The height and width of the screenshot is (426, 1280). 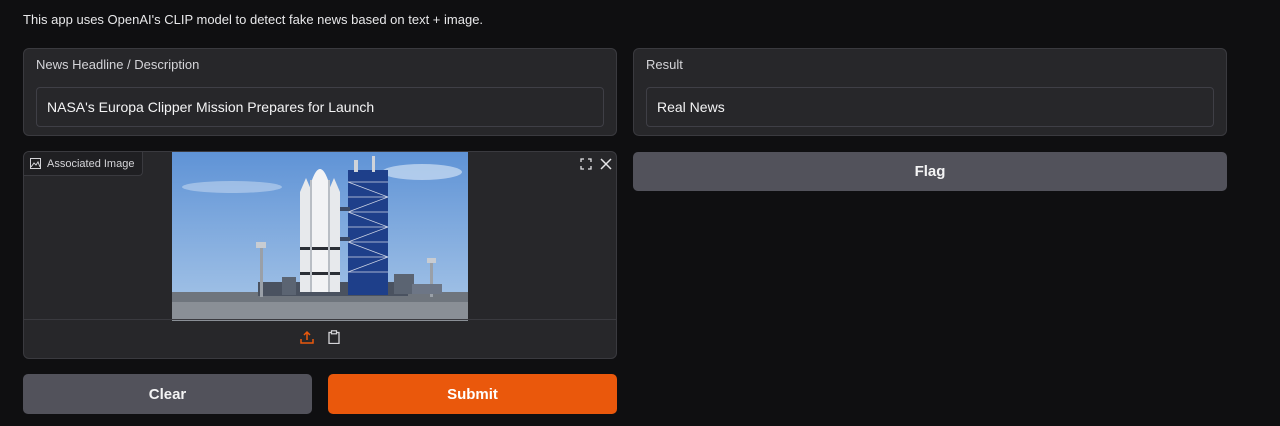 I want to click on image-label: Associated Image, so click(x=84, y=164).